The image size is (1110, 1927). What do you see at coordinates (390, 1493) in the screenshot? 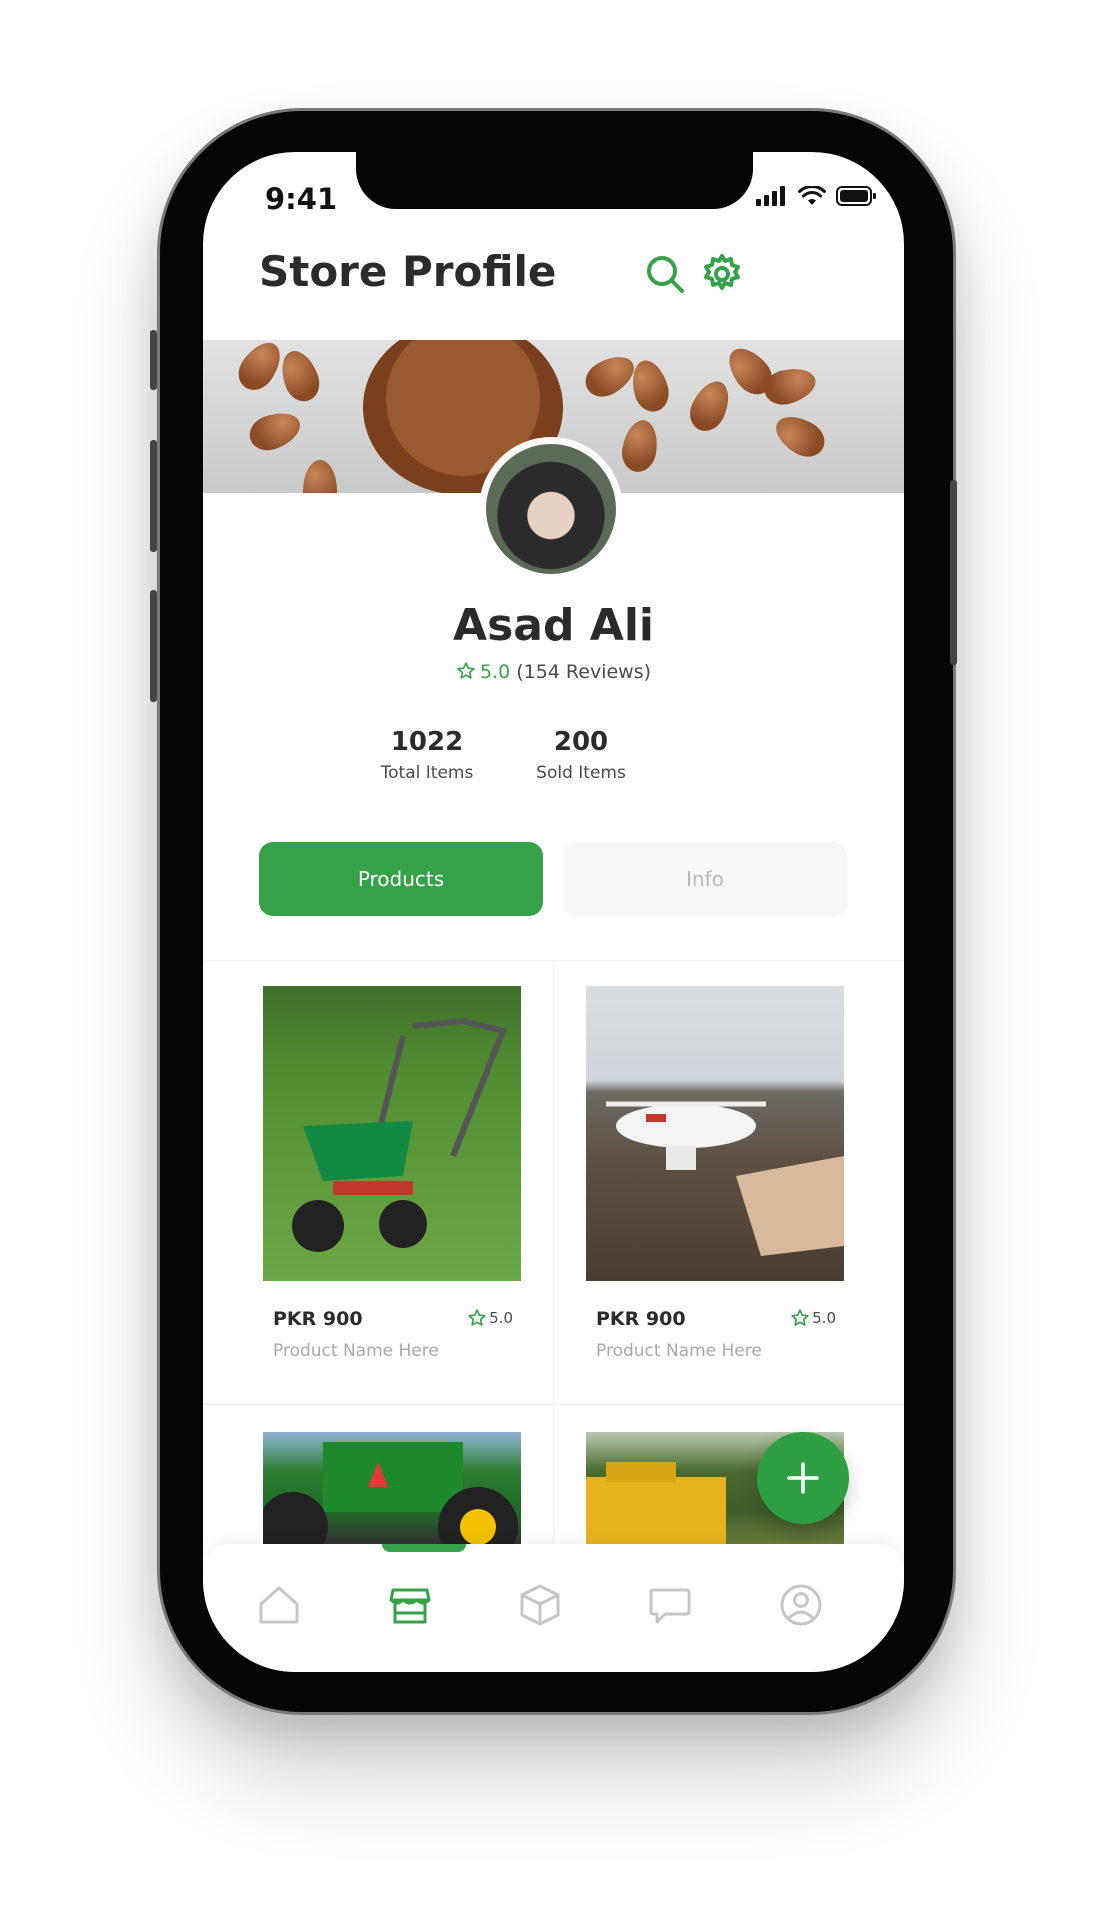
I see `tractor-illustration` at bounding box center [390, 1493].